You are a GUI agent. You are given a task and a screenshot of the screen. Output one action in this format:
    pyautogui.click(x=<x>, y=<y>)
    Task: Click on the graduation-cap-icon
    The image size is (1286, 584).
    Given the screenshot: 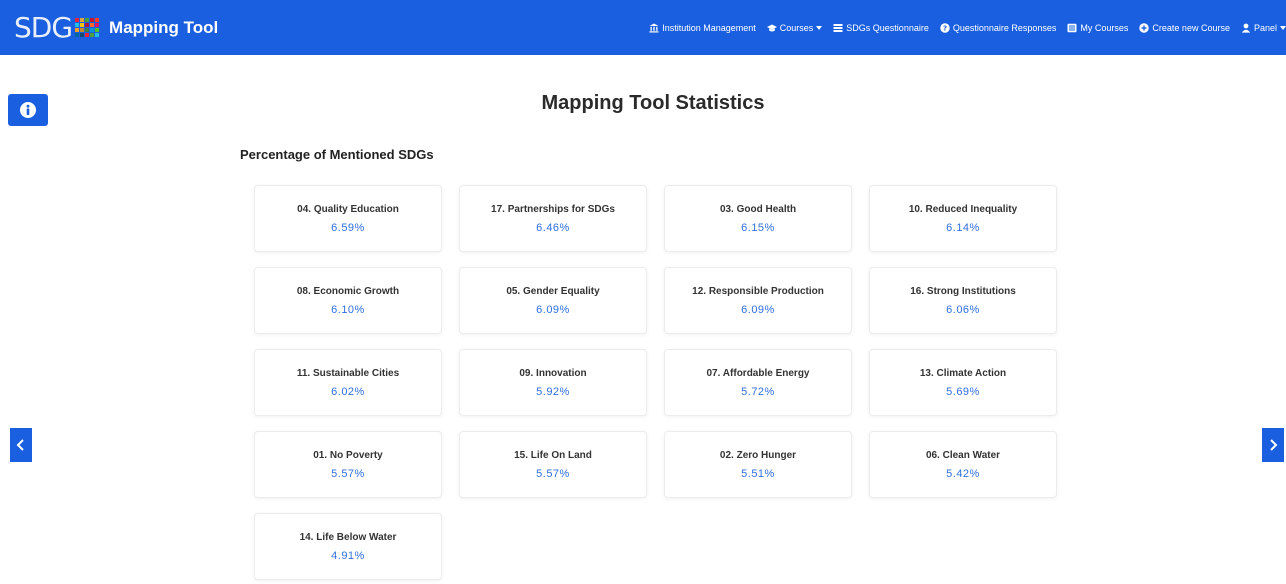 What is the action you would take?
    pyautogui.click(x=771, y=28)
    